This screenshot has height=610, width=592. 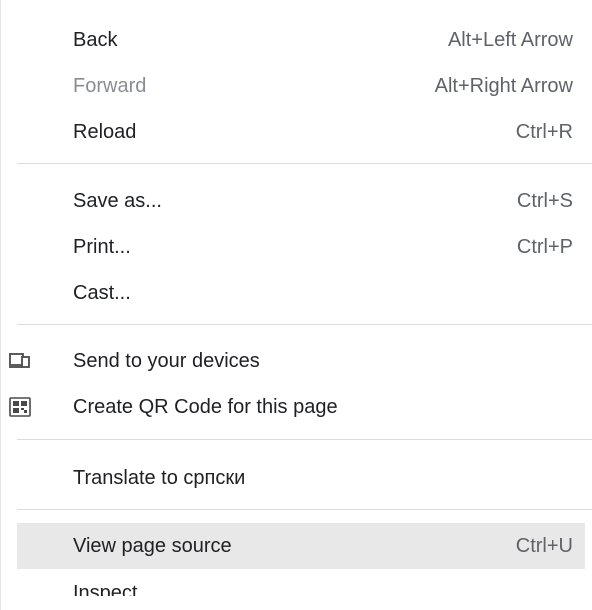 I want to click on menu-item-label: View page source, so click(x=152, y=546).